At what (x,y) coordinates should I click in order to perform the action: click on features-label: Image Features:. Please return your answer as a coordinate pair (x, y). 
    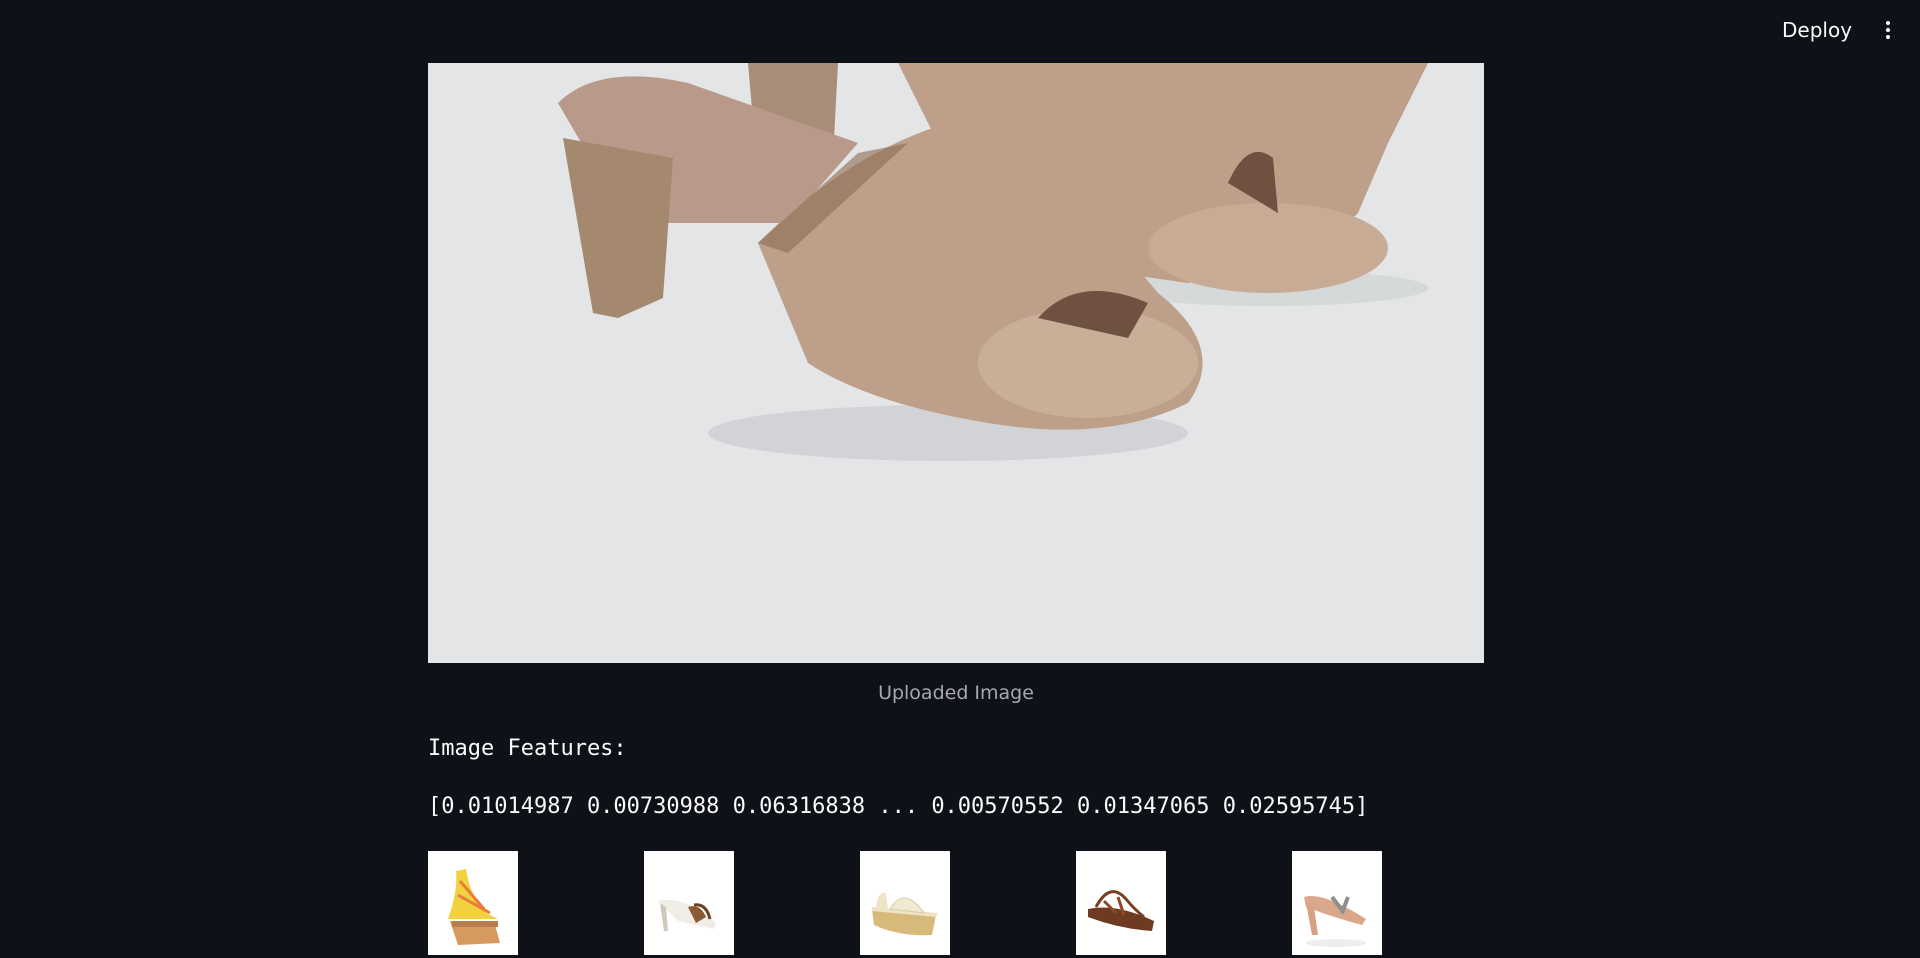
    Looking at the image, I should click on (527, 748).